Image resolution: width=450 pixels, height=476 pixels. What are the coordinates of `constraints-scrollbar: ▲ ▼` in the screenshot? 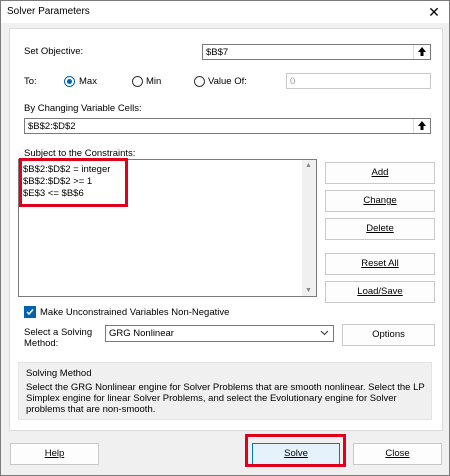 It's located at (309, 228).